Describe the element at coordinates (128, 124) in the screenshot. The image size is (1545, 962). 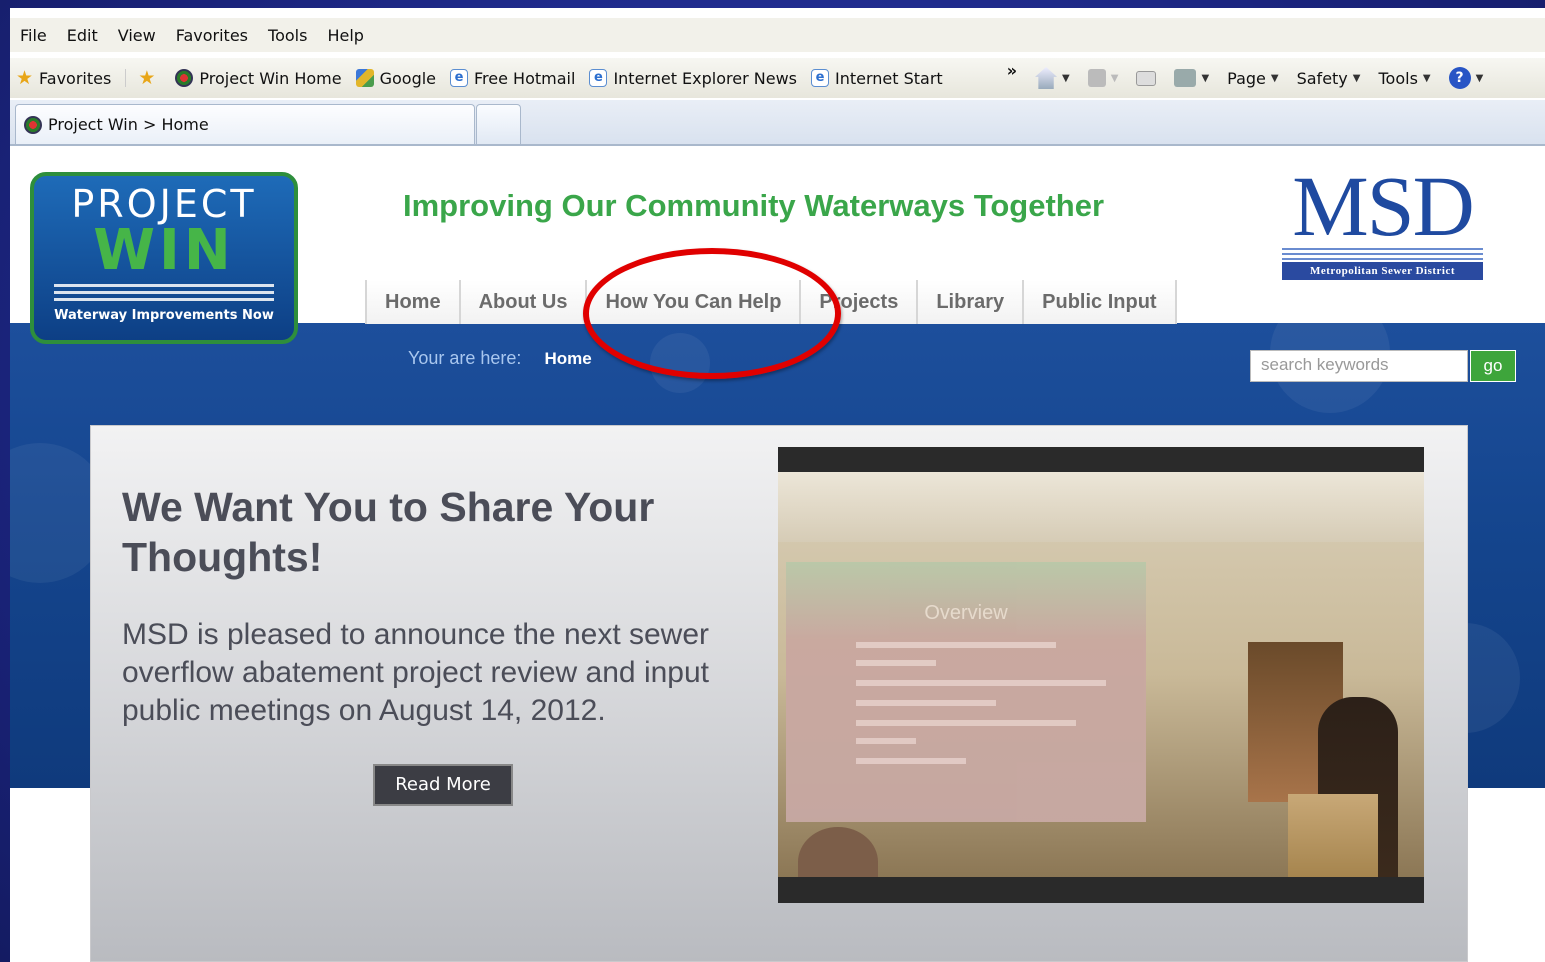
I see `tab-title: Project Win > Home` at that location.